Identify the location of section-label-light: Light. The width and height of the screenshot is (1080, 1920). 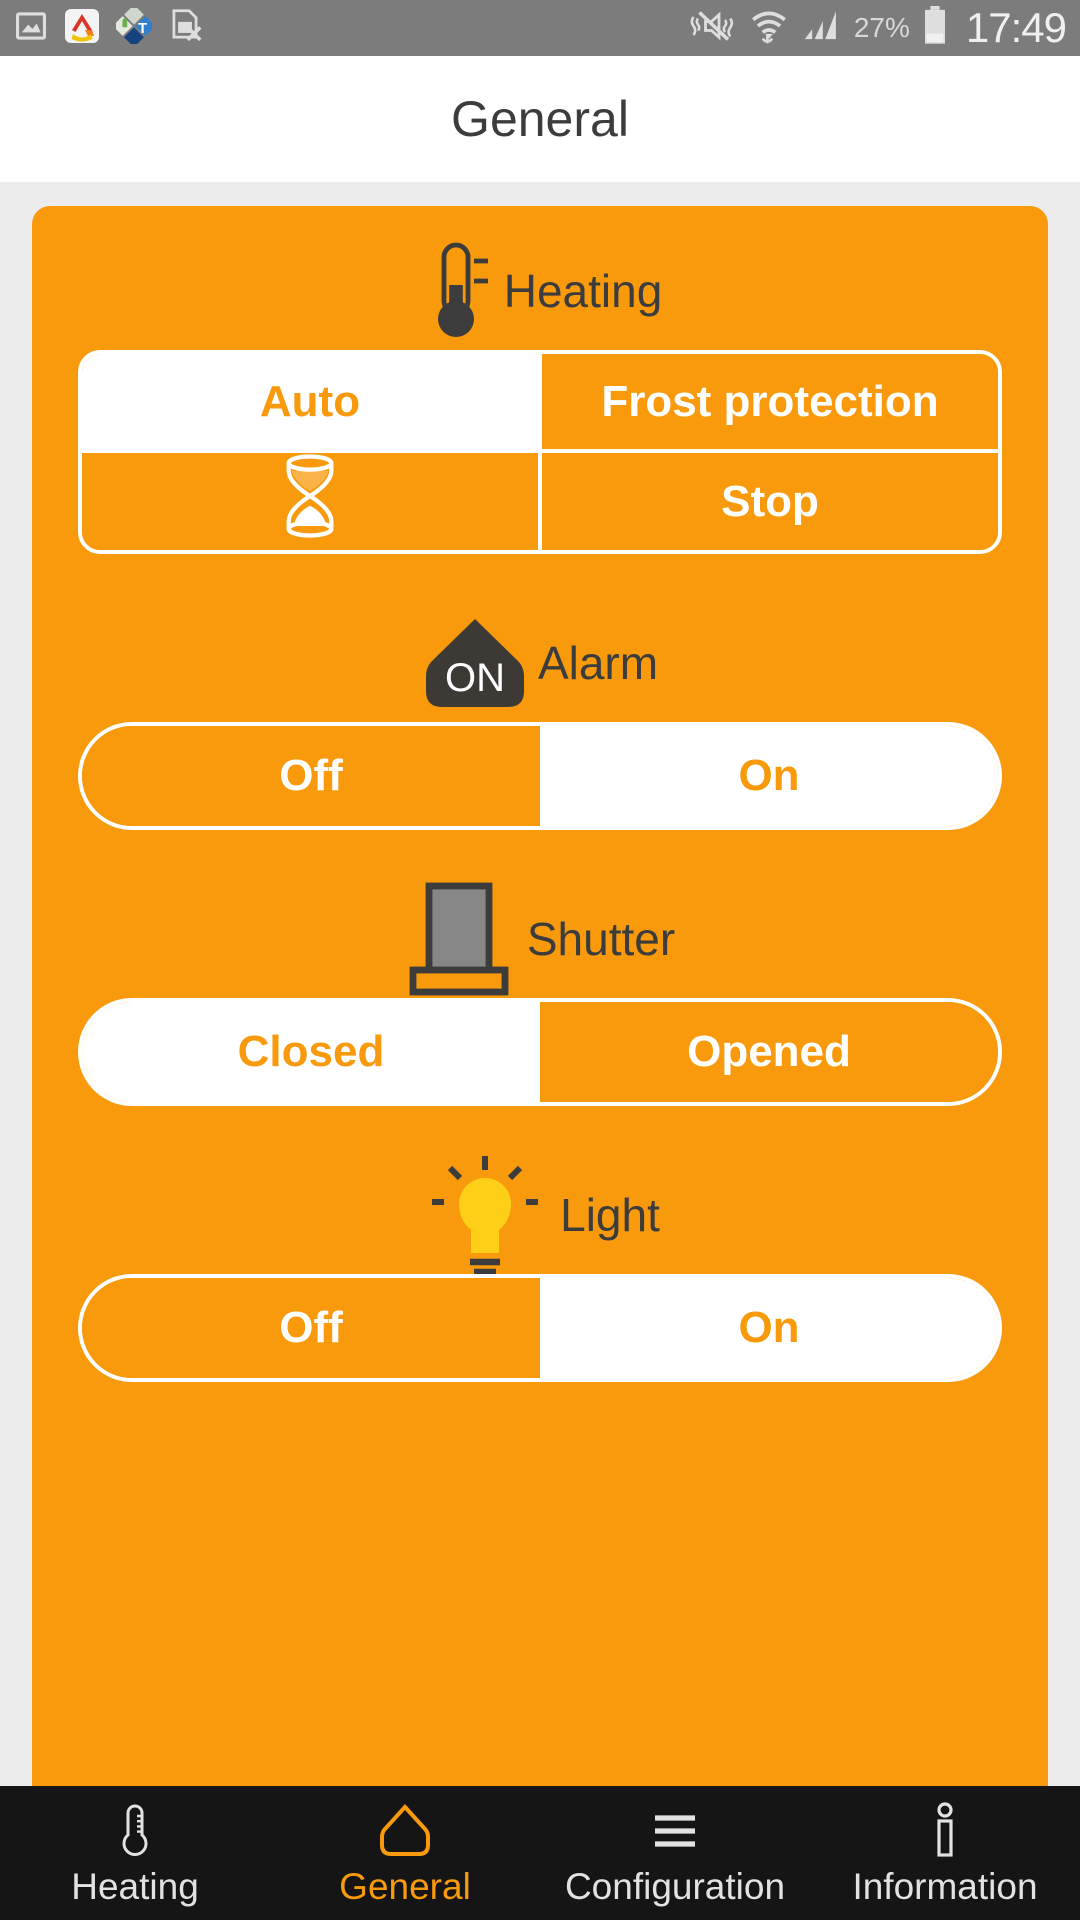
(610, 1215).